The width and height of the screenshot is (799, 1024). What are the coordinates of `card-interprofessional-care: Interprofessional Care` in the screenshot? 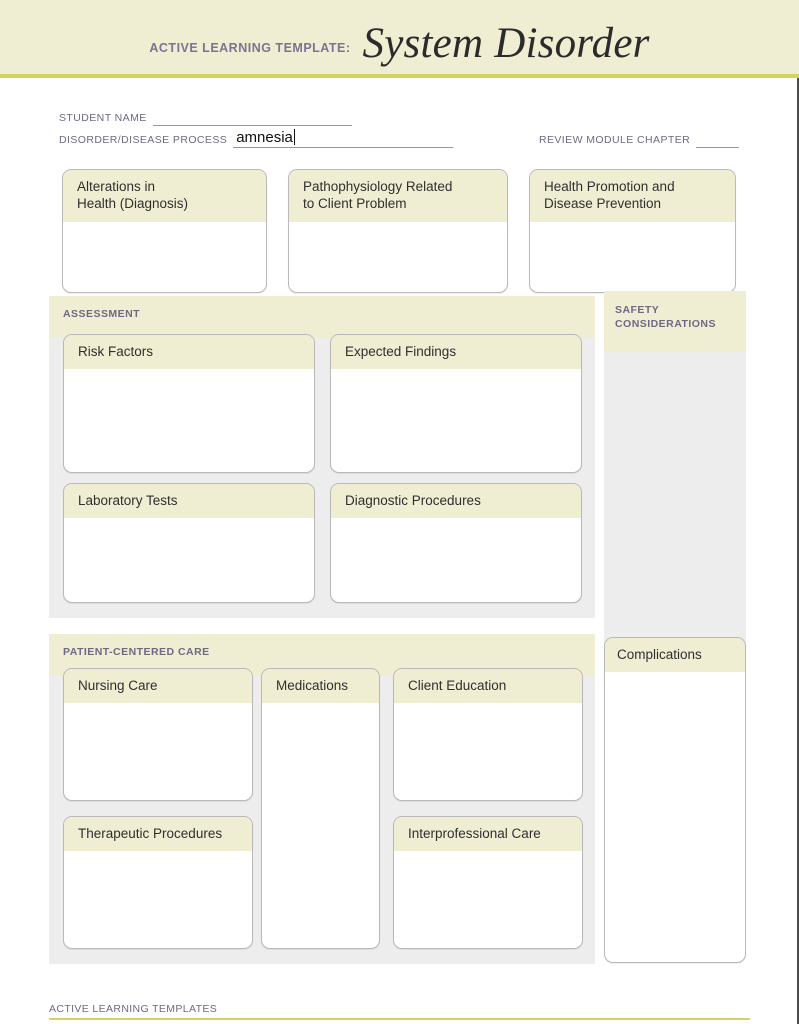 It's located at (488, 882).